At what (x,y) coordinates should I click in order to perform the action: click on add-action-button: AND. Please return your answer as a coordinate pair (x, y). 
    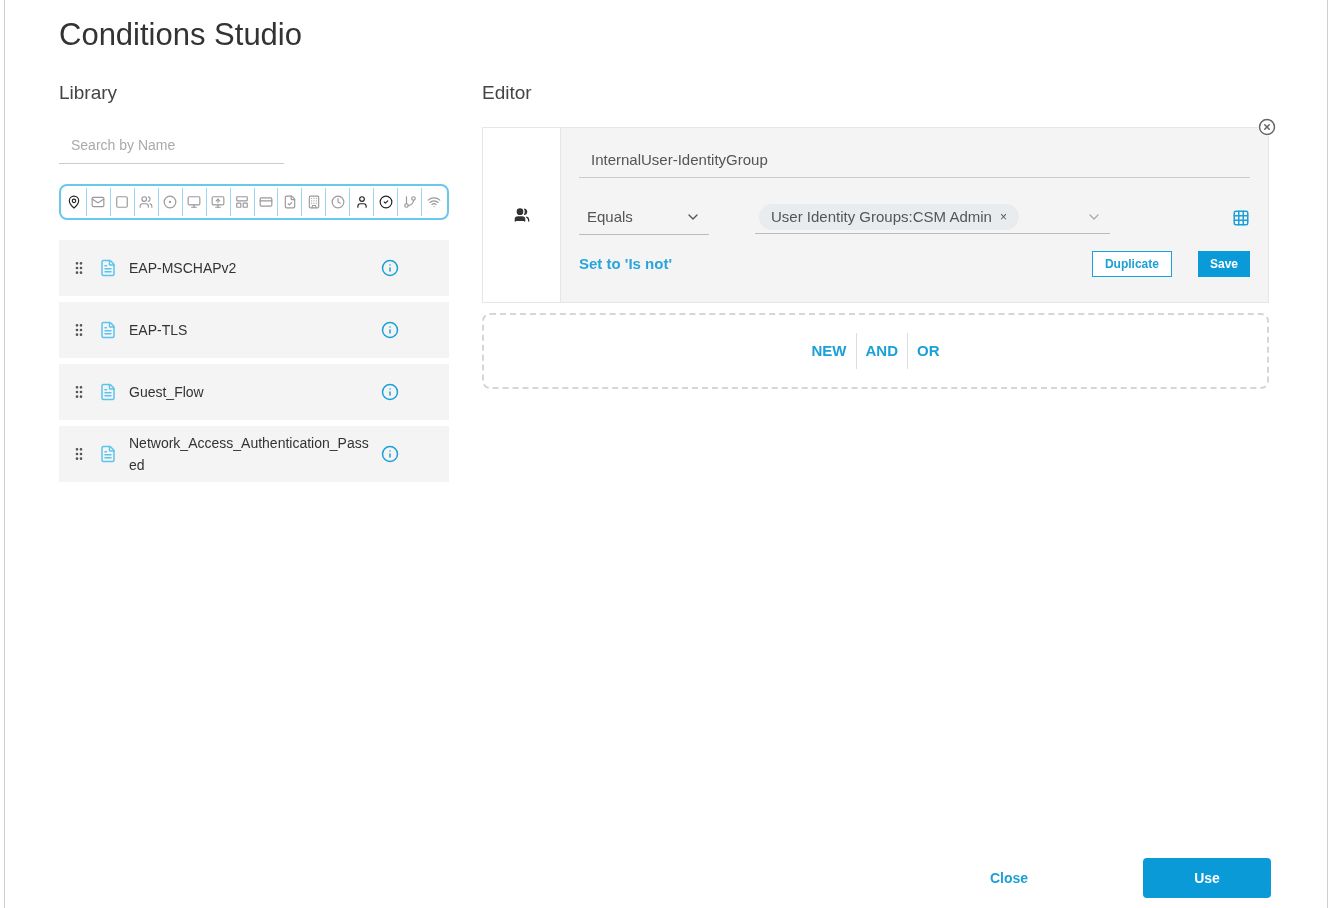
    Looking at the image, I should click on (881, 351).